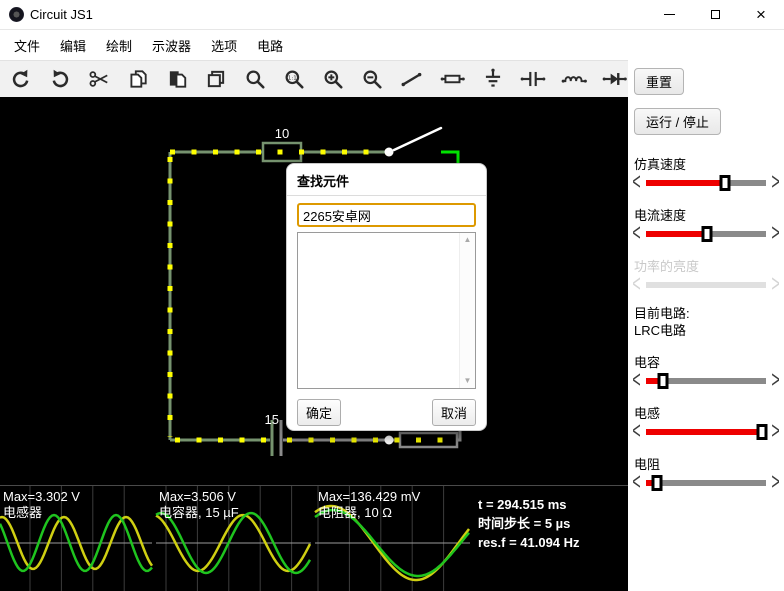 The image size is (784, 591). I want to click on slider-simulation-speed: < >, so click(706, 183).